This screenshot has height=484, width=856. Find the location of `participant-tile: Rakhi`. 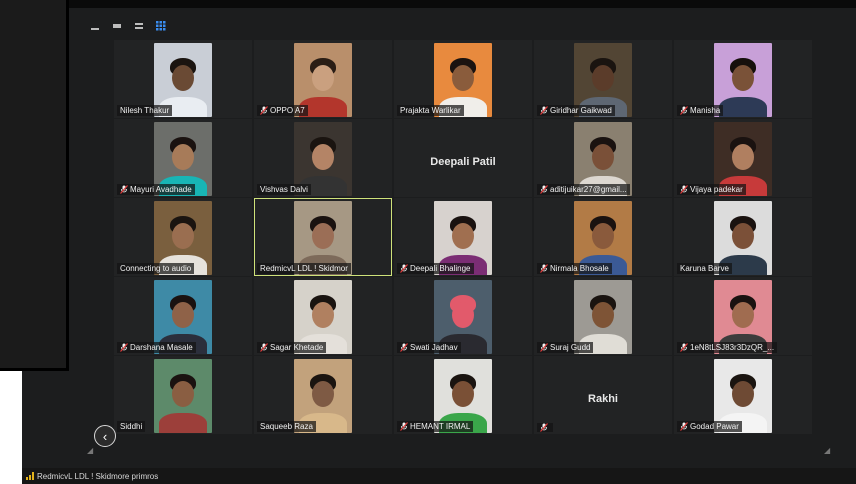

participant-tile: Rakhi is located at coordinates (603, 395).